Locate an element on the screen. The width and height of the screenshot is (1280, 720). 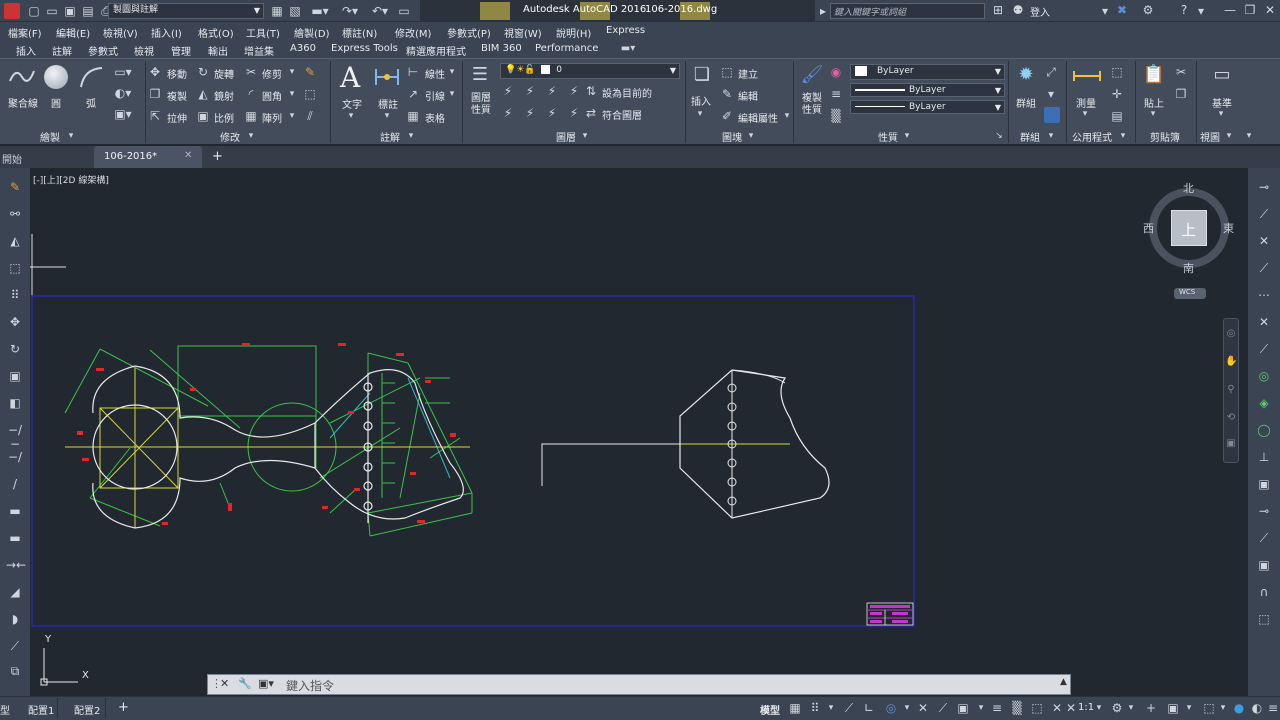
explode-tool-icon: ⟋ is located at coordinates (15, 646).